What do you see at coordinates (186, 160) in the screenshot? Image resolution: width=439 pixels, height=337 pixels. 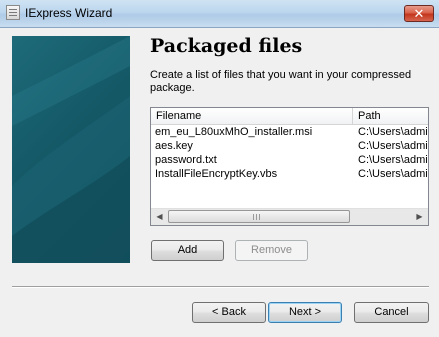 I see `list-item-filename: password.txt` at bounding box center [186, 160].